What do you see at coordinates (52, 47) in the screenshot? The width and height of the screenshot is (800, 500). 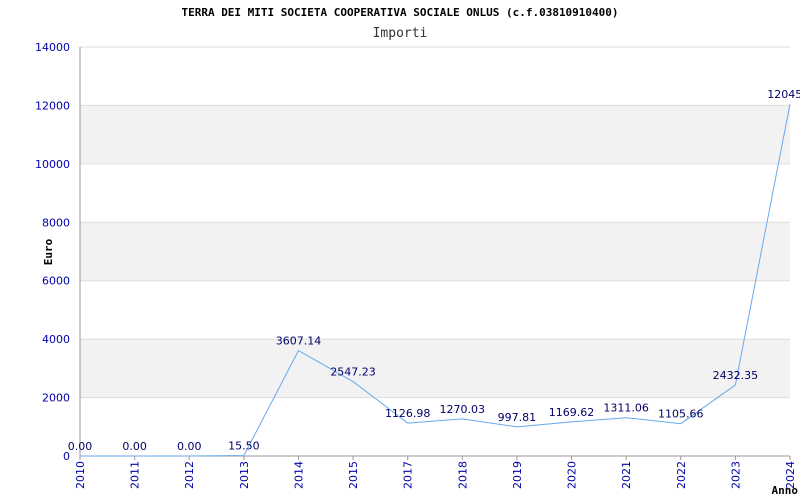 I see `y-tick-label: 14000` at bounding box center [52, 47].